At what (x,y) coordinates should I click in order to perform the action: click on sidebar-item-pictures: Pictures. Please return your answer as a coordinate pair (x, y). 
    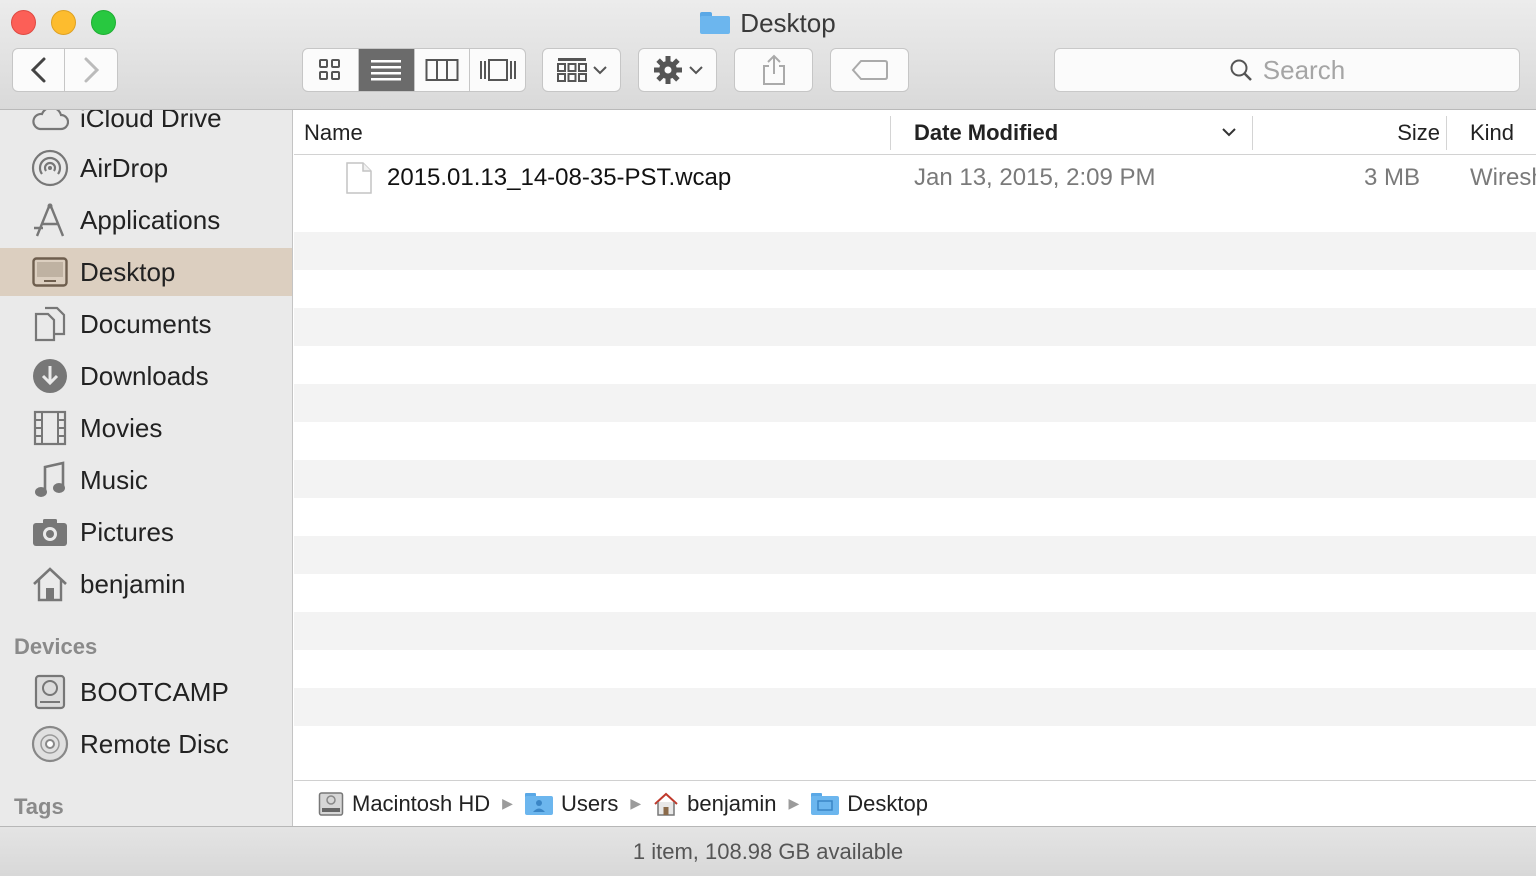
    Looking at the image, I should click on (146, 532).